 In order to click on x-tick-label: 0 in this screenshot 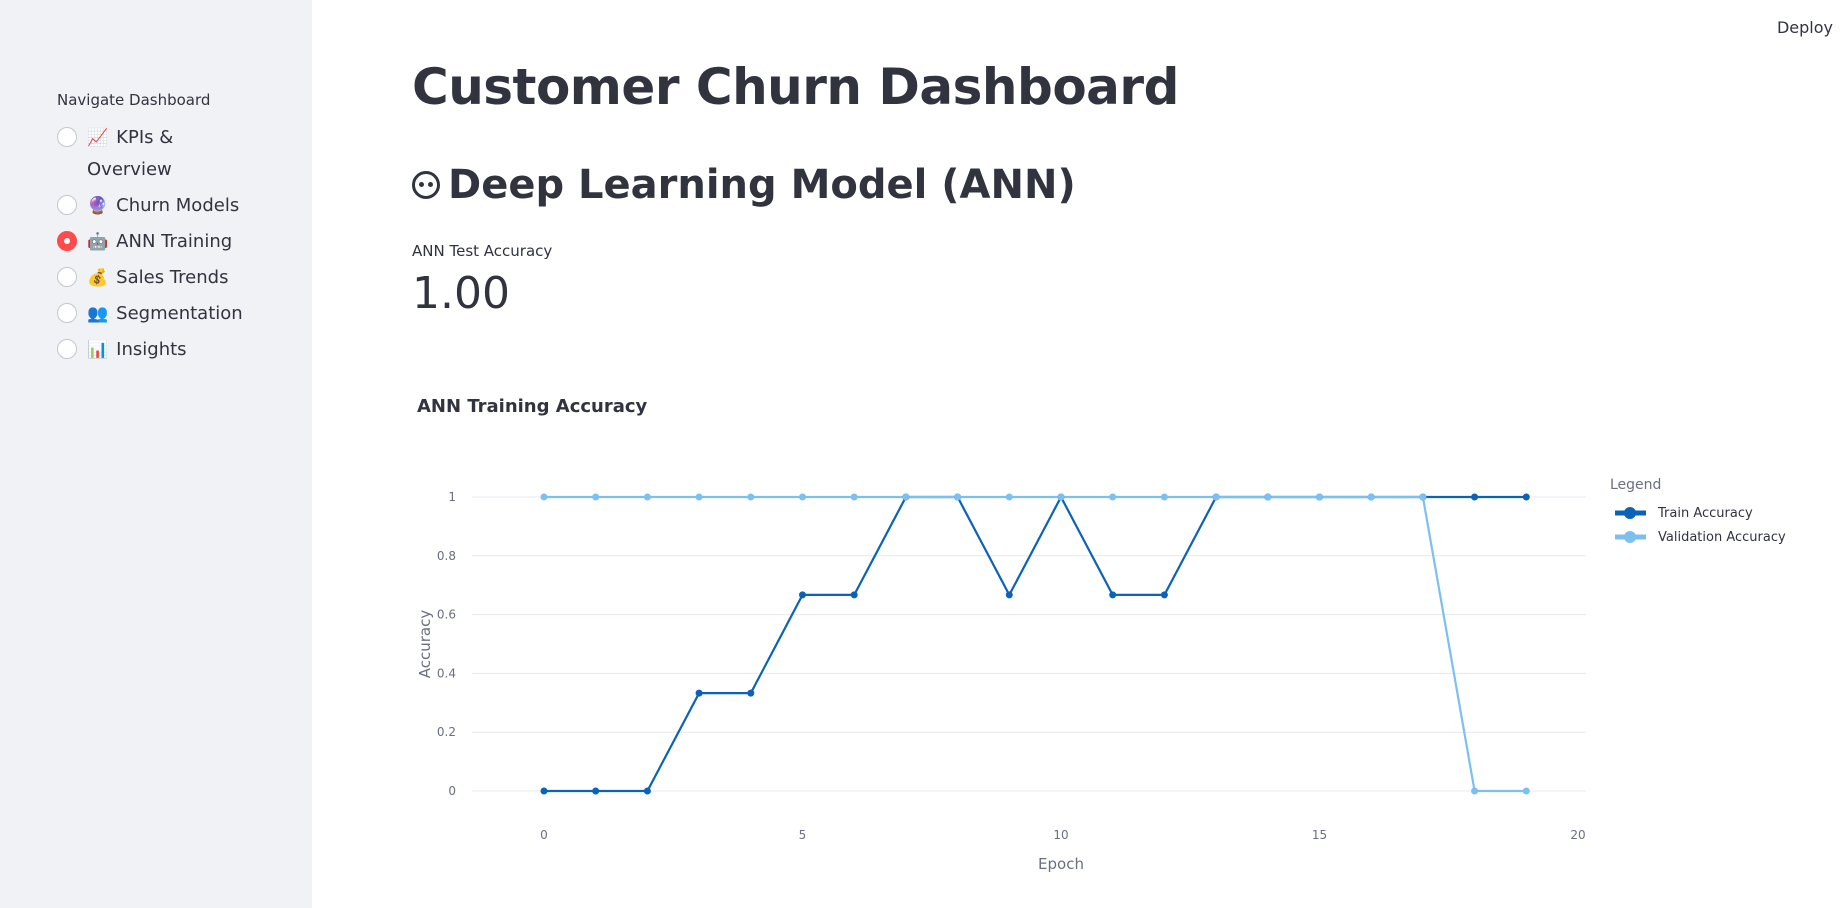, I will do `click(544, 835)`.